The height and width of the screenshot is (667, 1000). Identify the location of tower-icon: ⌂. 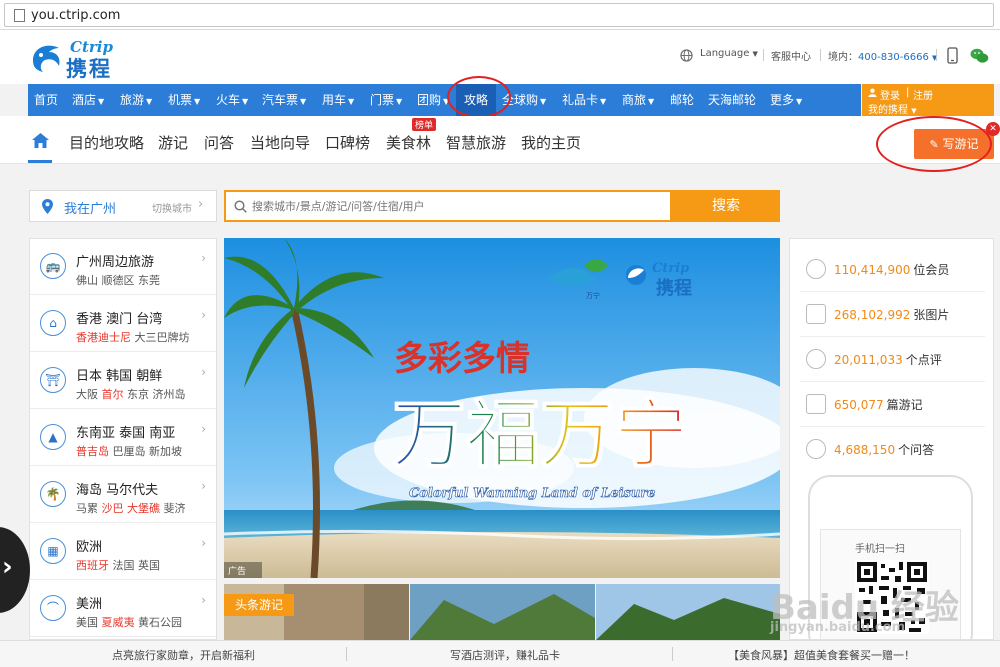
(53, 323).